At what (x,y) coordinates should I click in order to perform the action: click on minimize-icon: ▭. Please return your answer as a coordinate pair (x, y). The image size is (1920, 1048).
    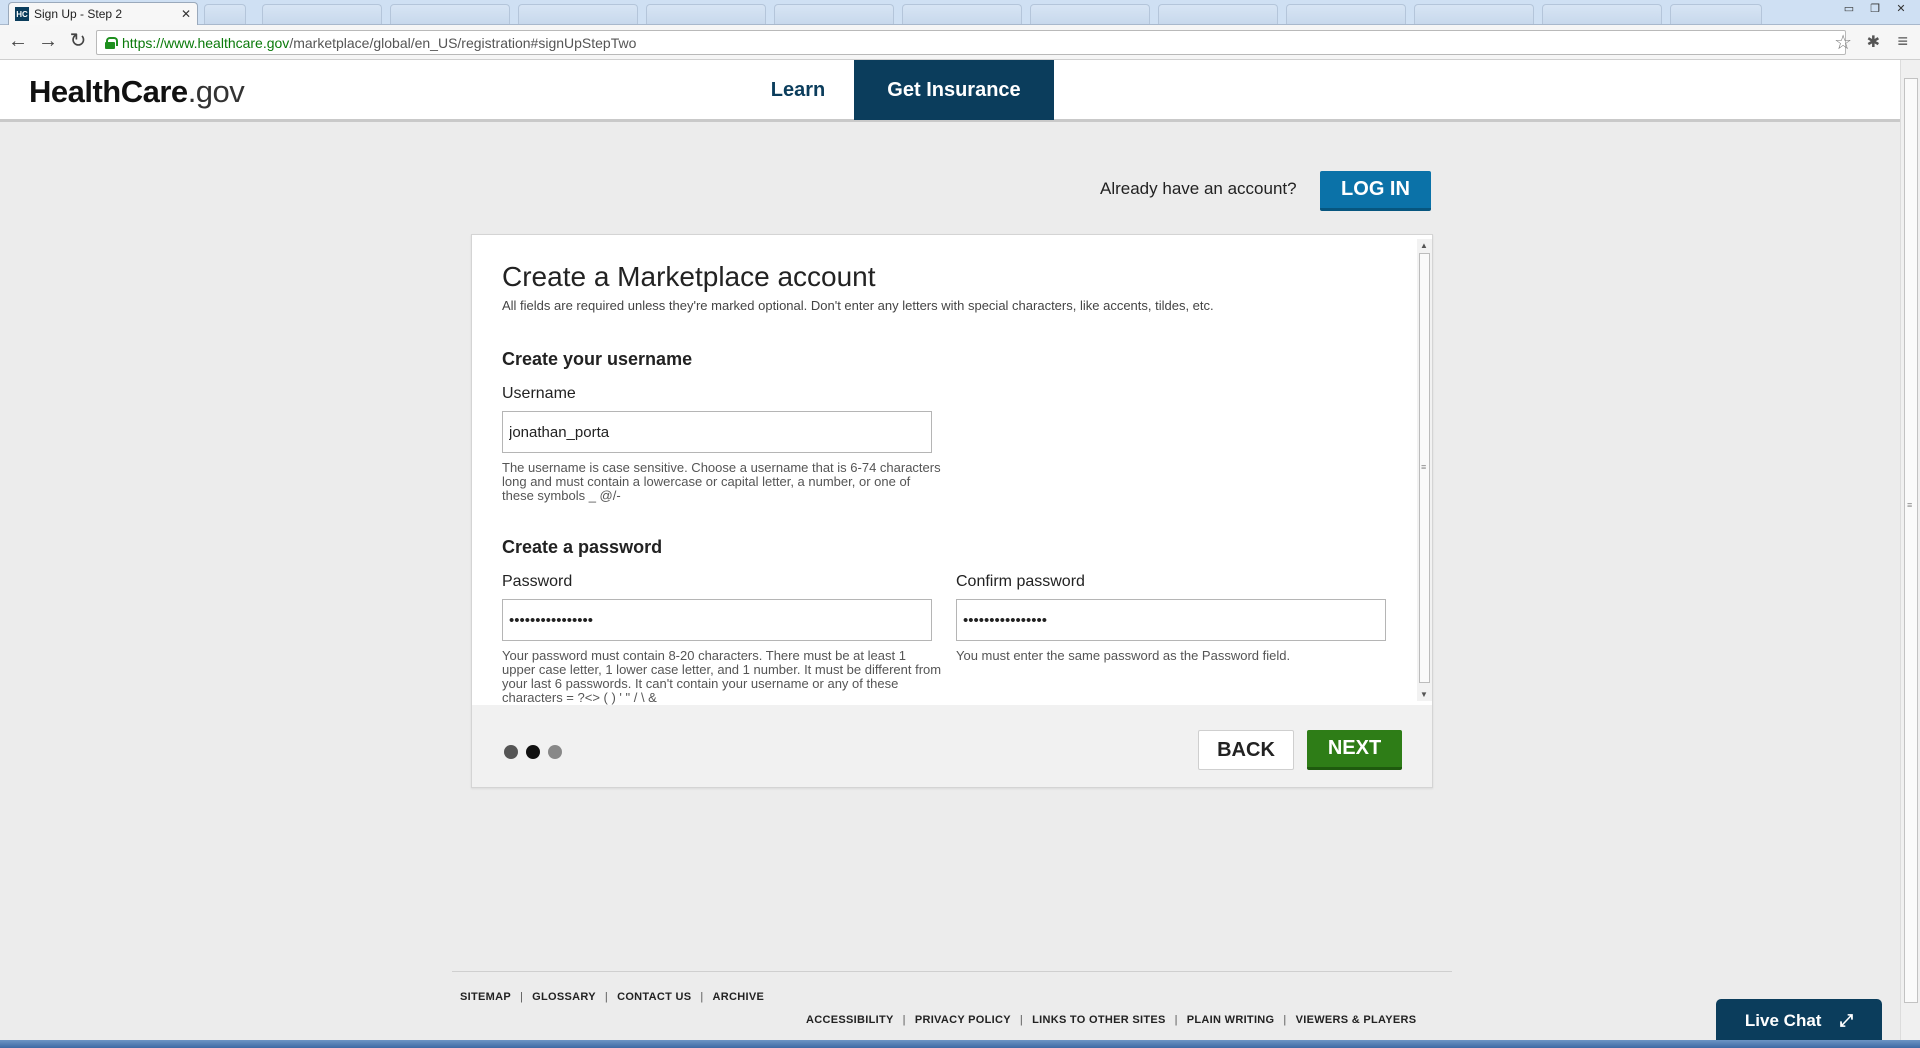
    Looking at the image, I should click on (1849, 9).